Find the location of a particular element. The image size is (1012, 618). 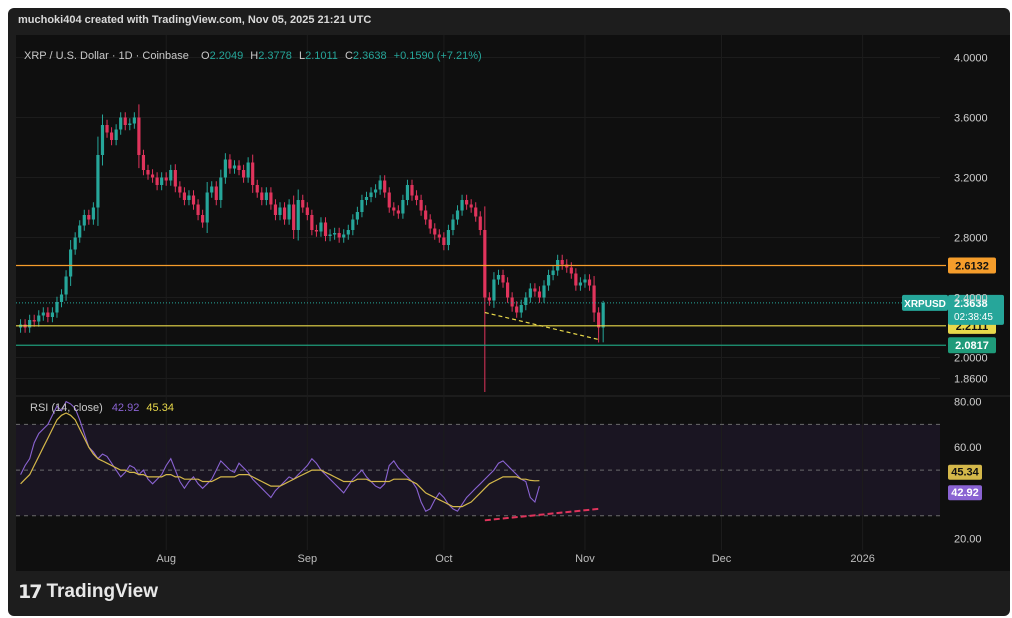

change-value: +0.1590 (+7.21%) is located at coordinates (438, 56).